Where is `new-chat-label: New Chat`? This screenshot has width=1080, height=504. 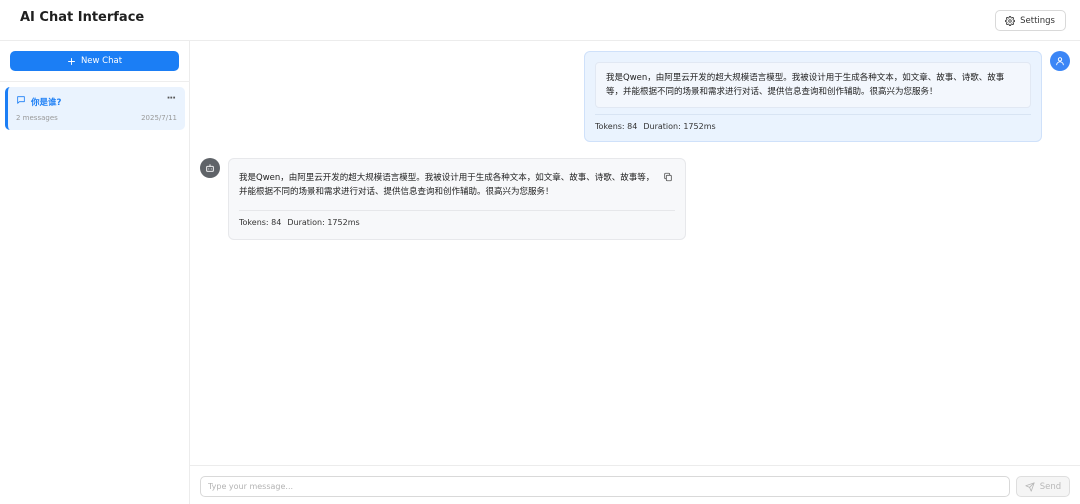
new-chat-label: New Chat is located at coordinates (101, 61).